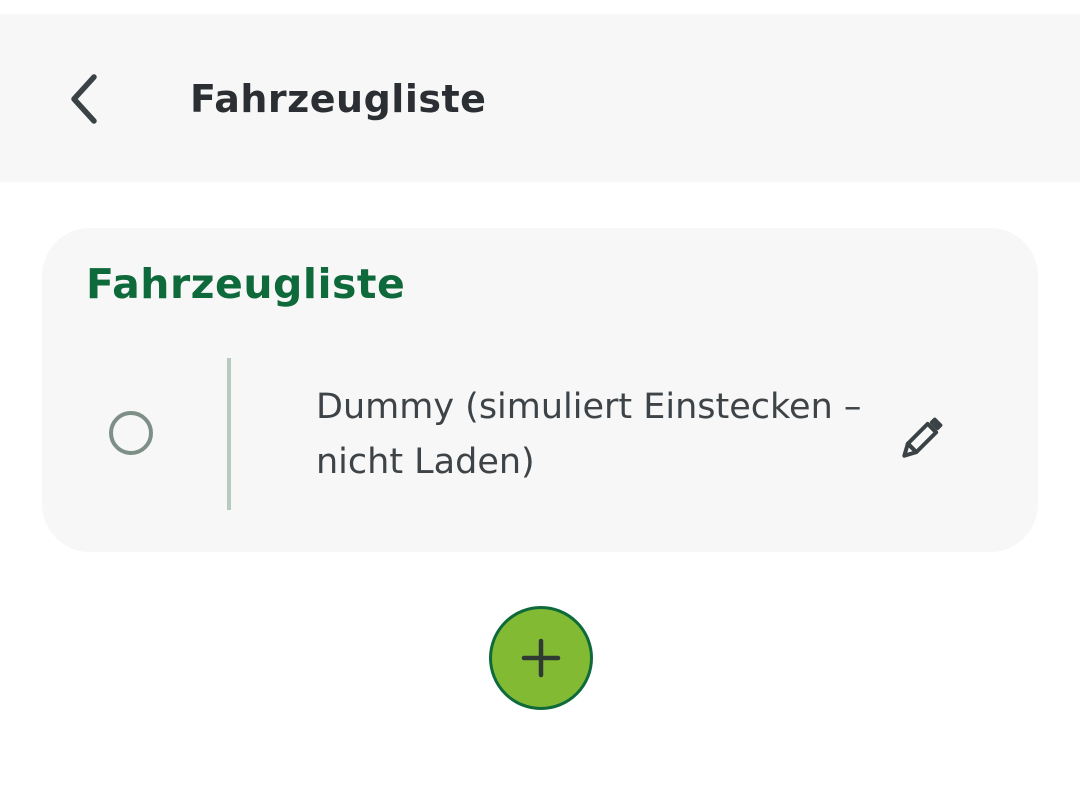  I want to click on edit-vehicle-button, so click(922, 438).